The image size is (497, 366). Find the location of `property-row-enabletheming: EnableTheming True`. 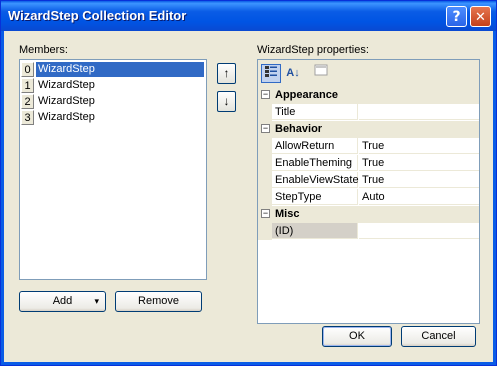

property-row-enabletheming: EnableTheming True is located at coordinates (368, 163).